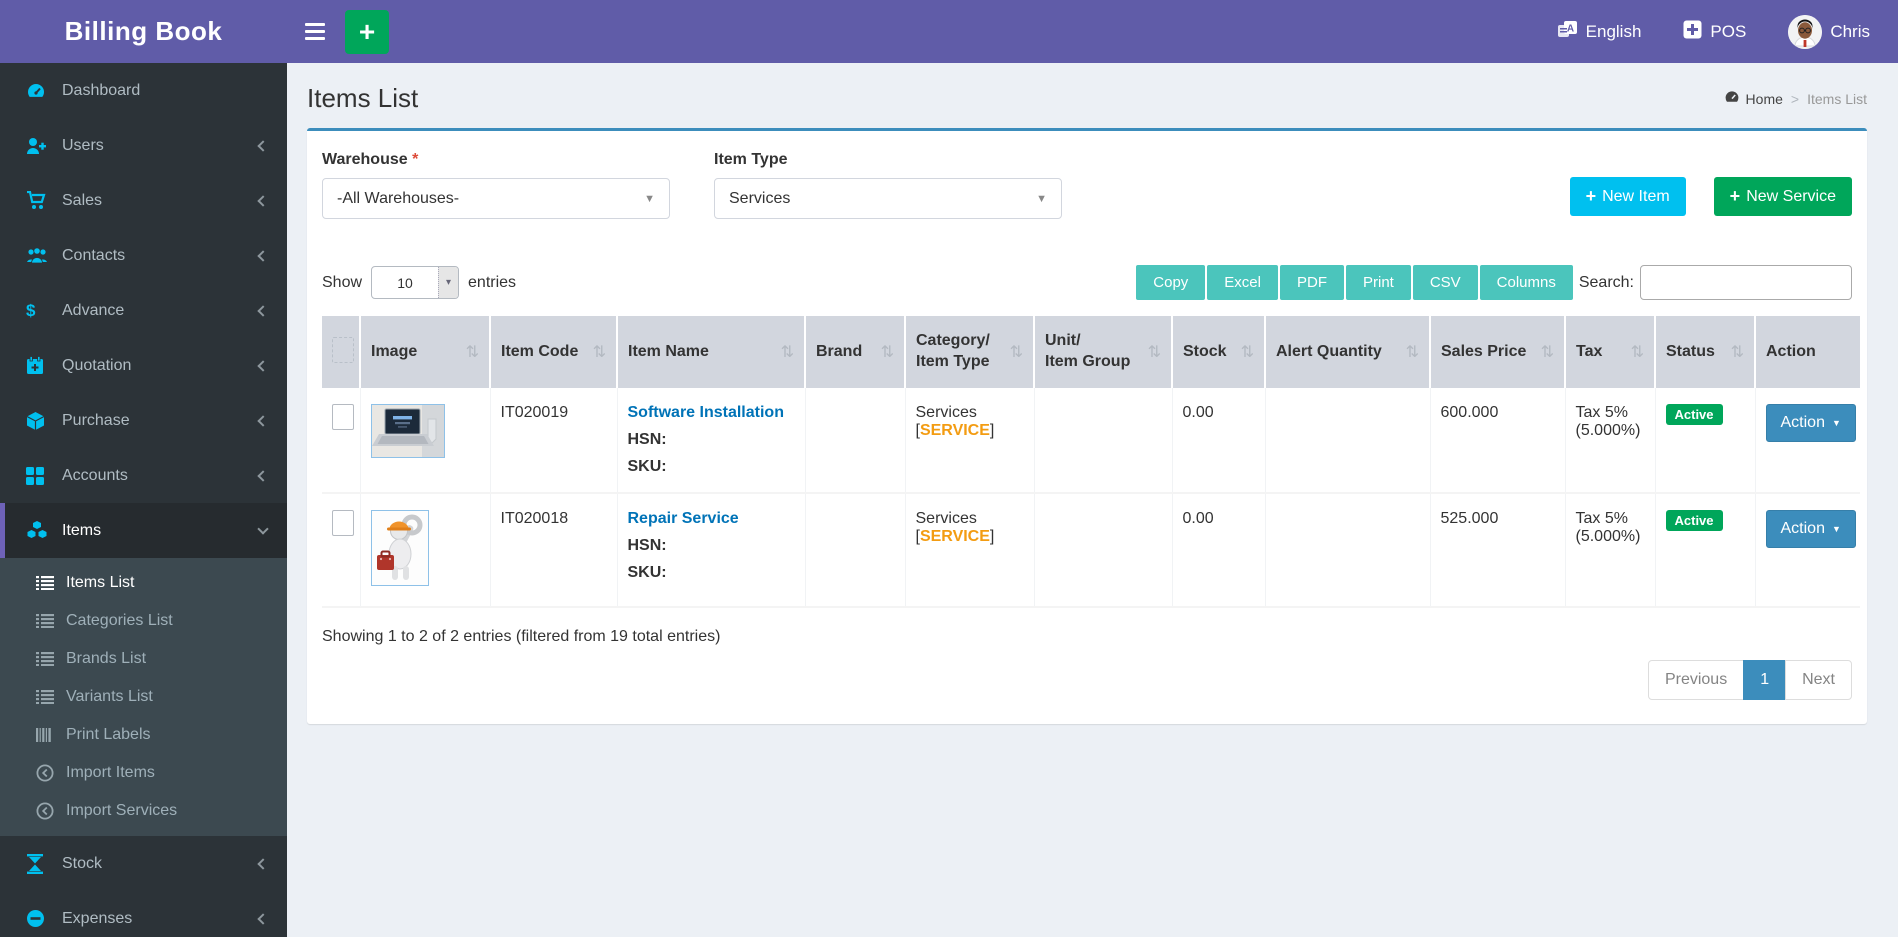 The width and height of the screenshot is (1898, 937). Describe the element at coordinates (1102, 550) in the screenshot. I see `unit-cell` at that location.